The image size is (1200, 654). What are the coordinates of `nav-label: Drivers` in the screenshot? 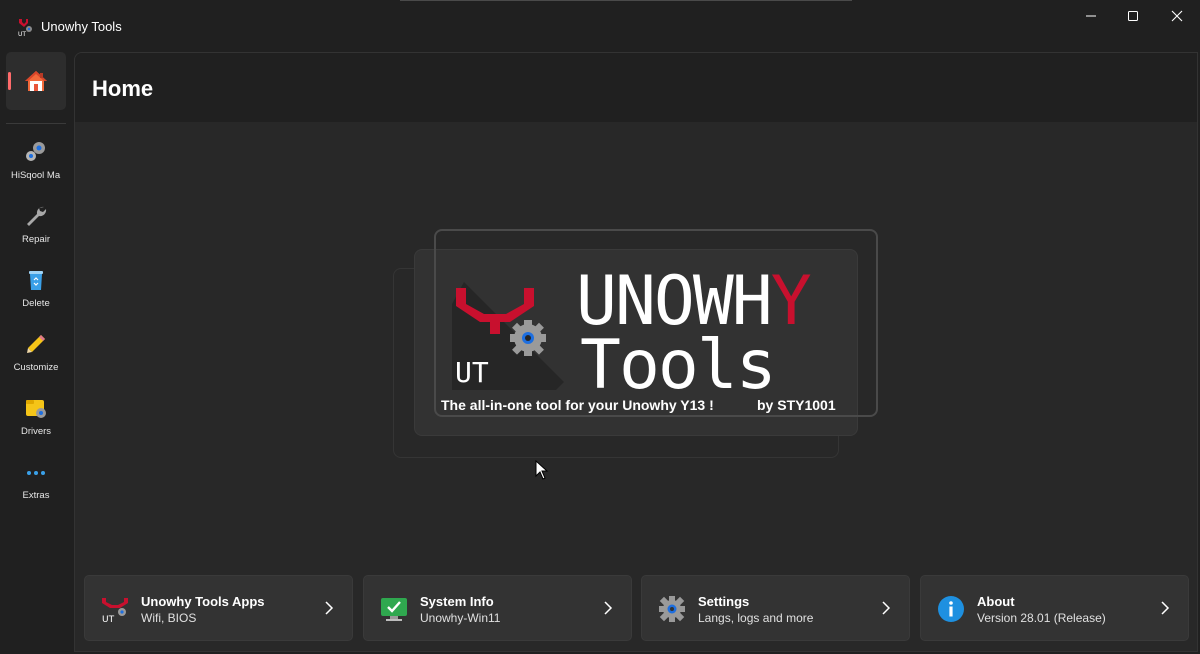 It's located at (36, 431).